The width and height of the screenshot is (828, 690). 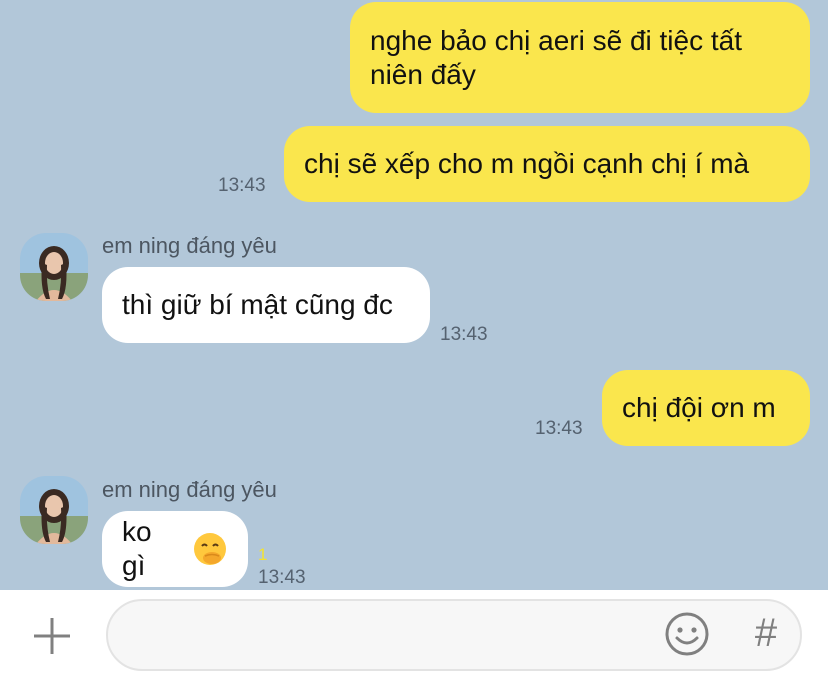 What do you see at coordinates (175, 549) in the screenshot?
I see `message-bubble-theirs: ko gì` at bounding box center [175, 549].